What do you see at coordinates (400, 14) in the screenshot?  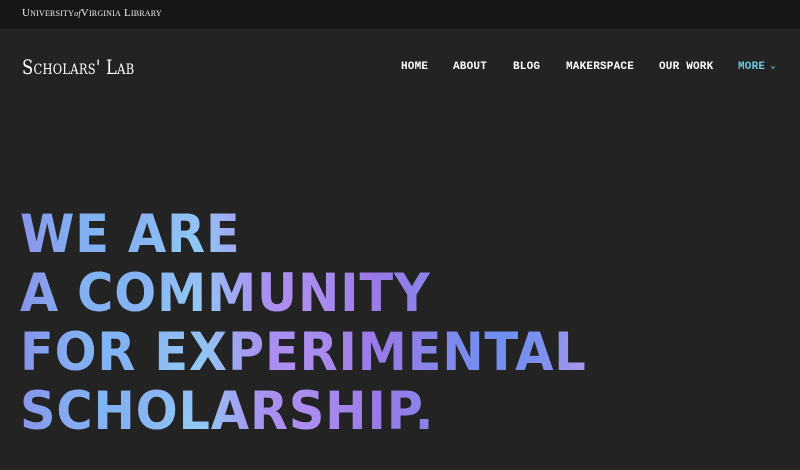 I see `university-bar: UniversityofVirginia Library` at bounding box center [400, 14].